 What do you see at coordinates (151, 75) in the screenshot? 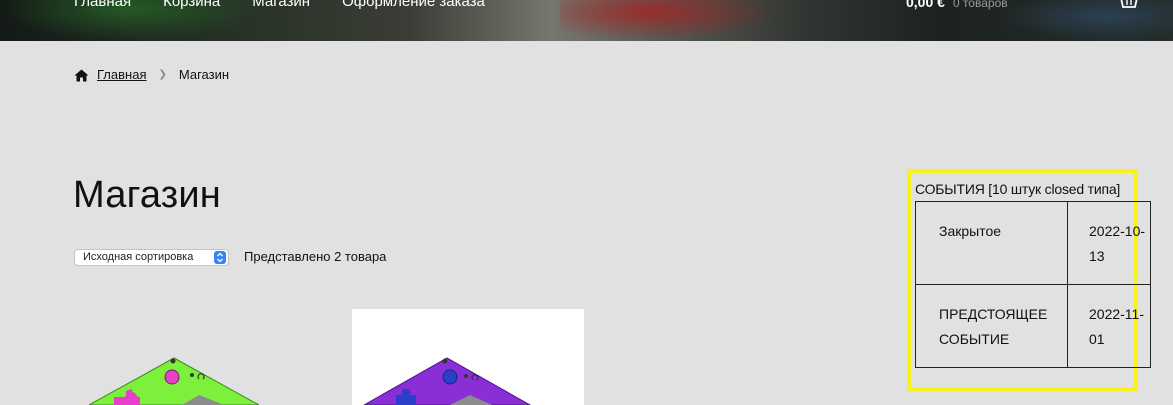
I see `breadcrumb: Главная ❯ Магазин` at bounding box center [151, 75].